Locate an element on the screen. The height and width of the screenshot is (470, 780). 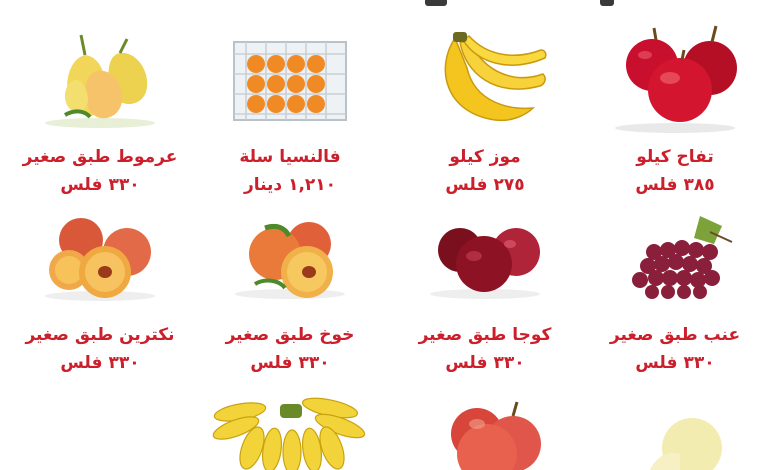
product-name: عنب طبق صغير is located at coordinates (675, 335).